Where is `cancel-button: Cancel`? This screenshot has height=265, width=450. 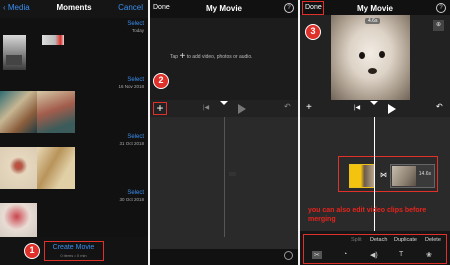 cancel-button: Cancel is located at coordinates (130, 7).